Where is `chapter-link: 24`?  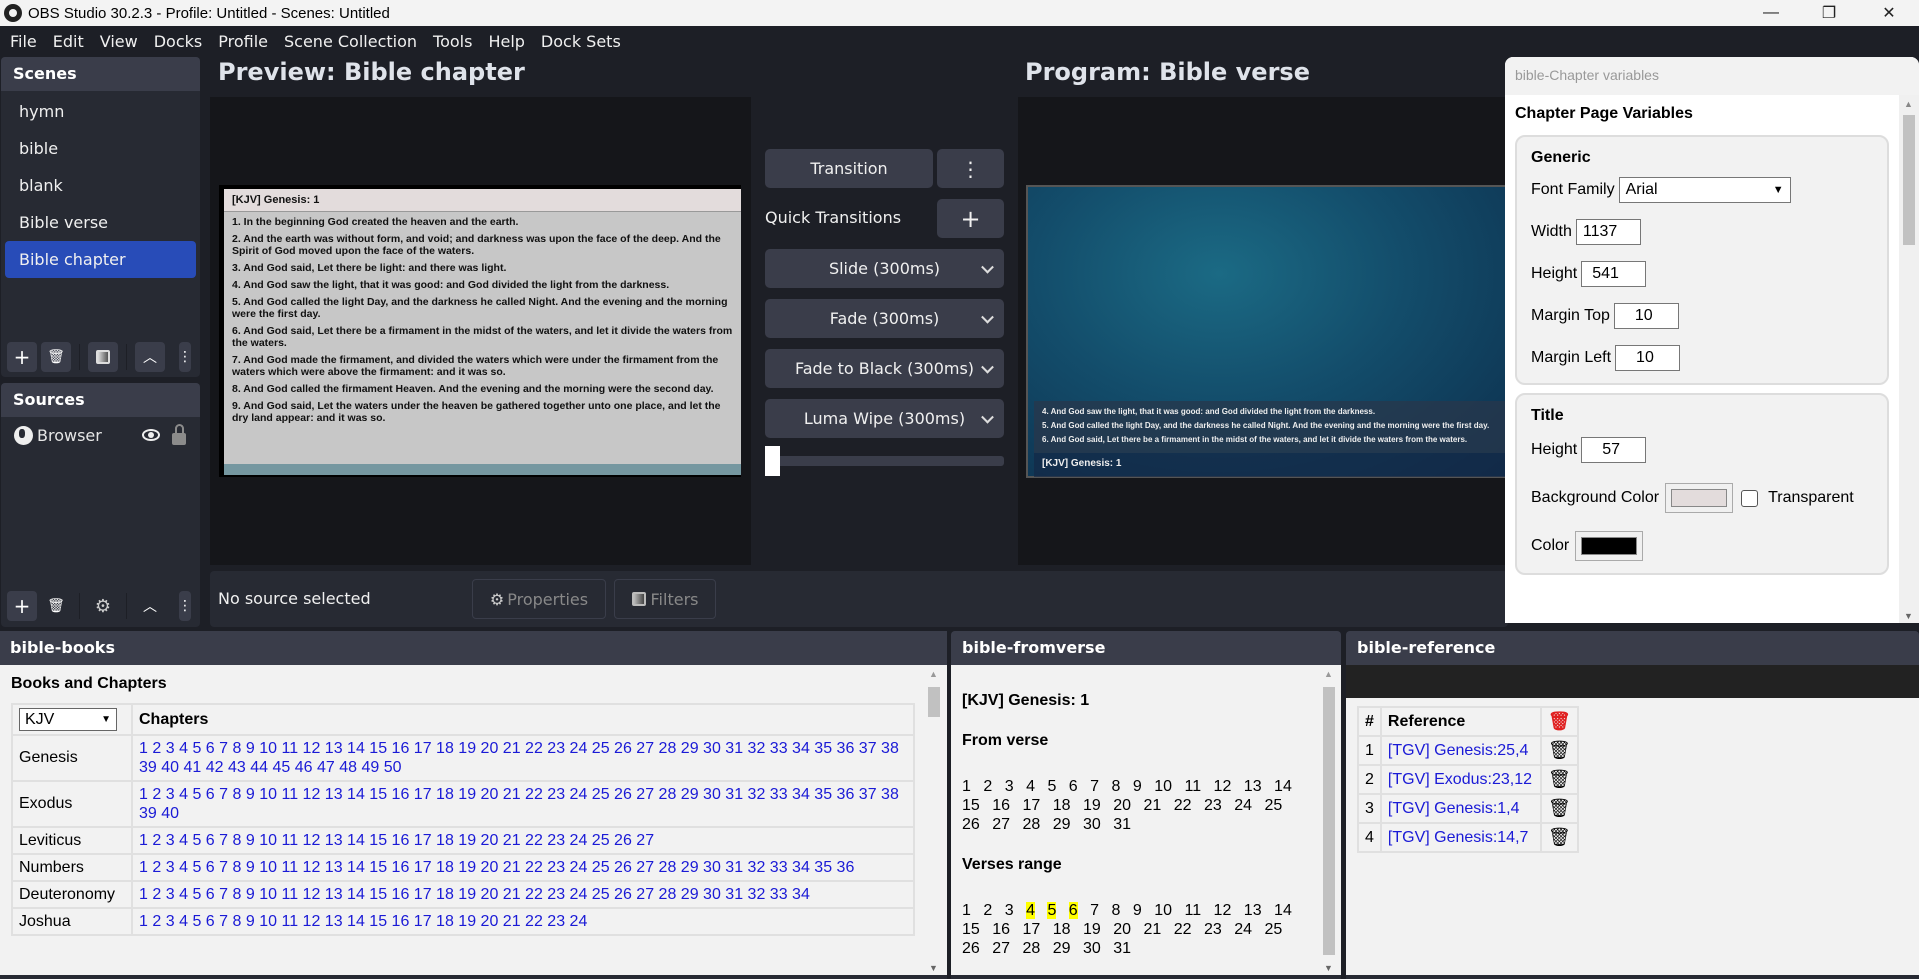
chapter-link: 24 is located at coordinates (579, 794).